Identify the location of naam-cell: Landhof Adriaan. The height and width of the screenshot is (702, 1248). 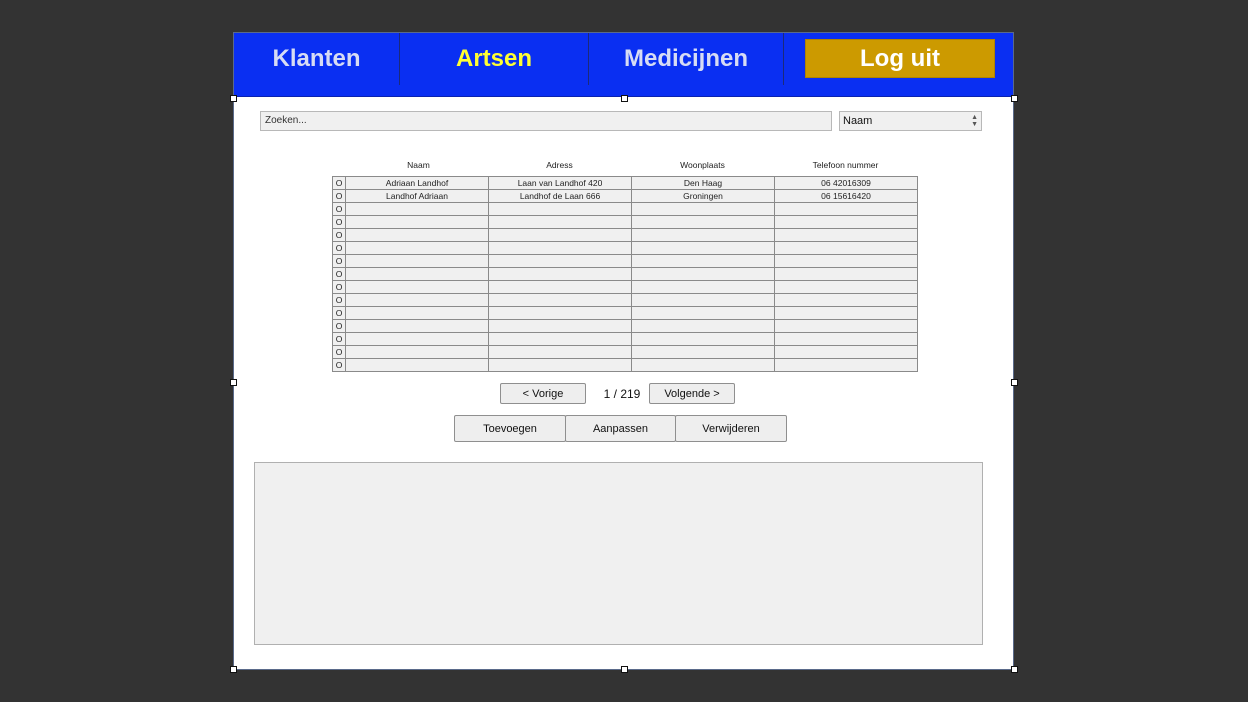
(417, 196).